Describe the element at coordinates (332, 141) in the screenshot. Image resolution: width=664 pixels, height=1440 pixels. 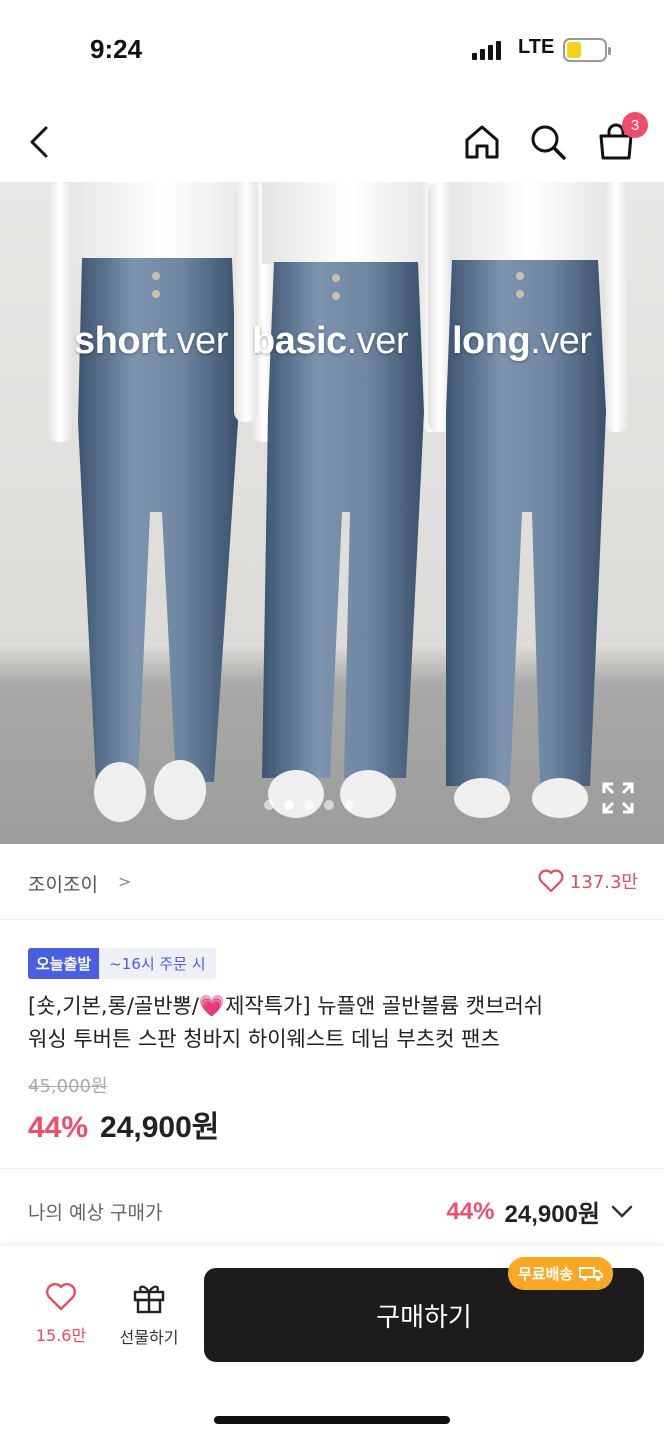
I see `top-nav: 3` at that location.